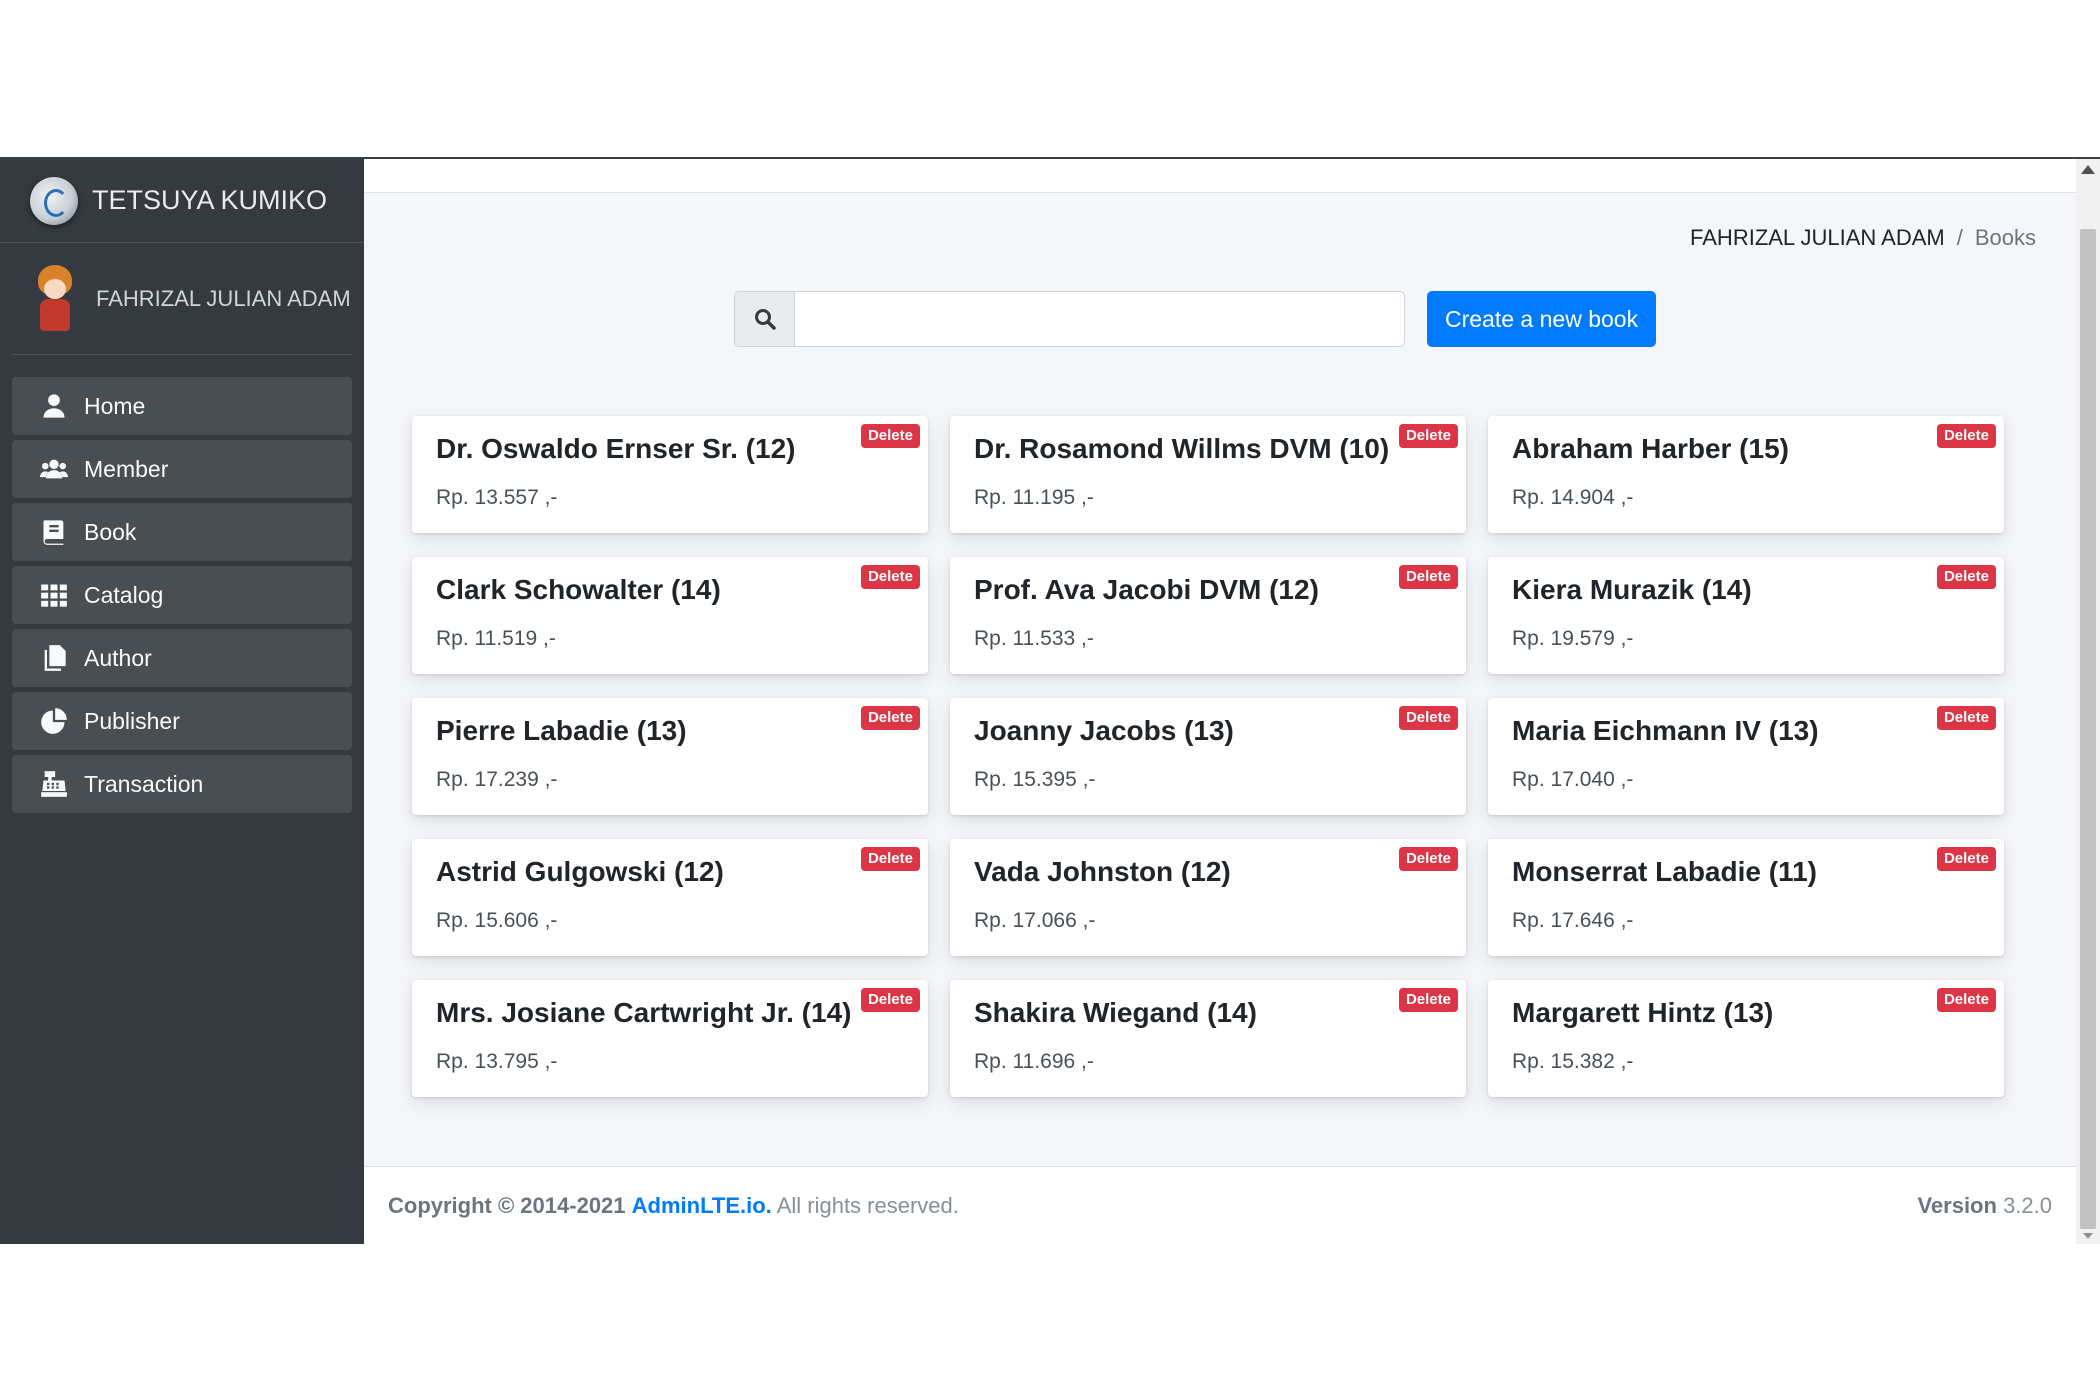 This screenshot has height=1400, width=2100. Describe the element at coordinates (1650, 448) in the screenshot. I see `book-title: Abraham Harber (15)` at that location.